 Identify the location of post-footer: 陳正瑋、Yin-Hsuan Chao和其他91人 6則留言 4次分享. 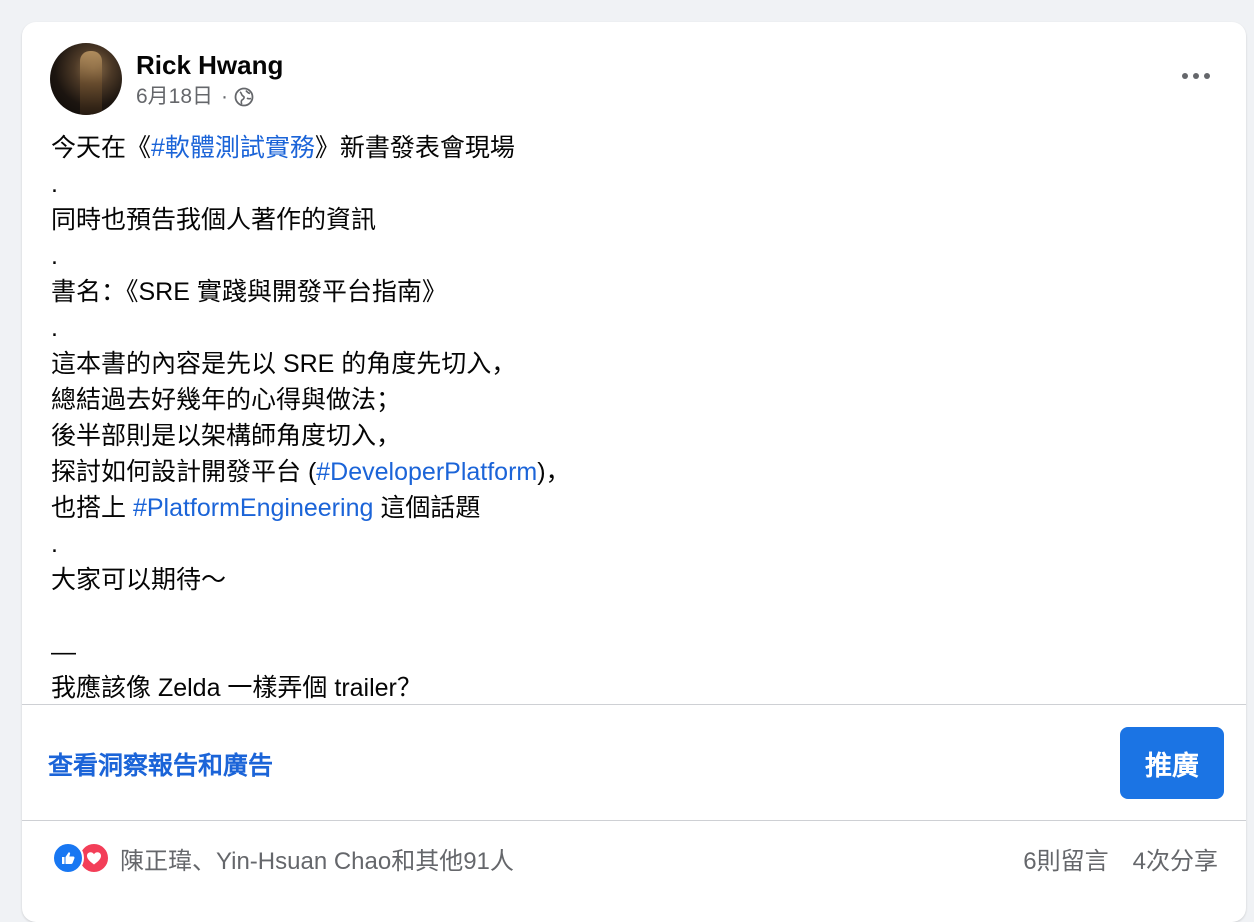
(635, 858).